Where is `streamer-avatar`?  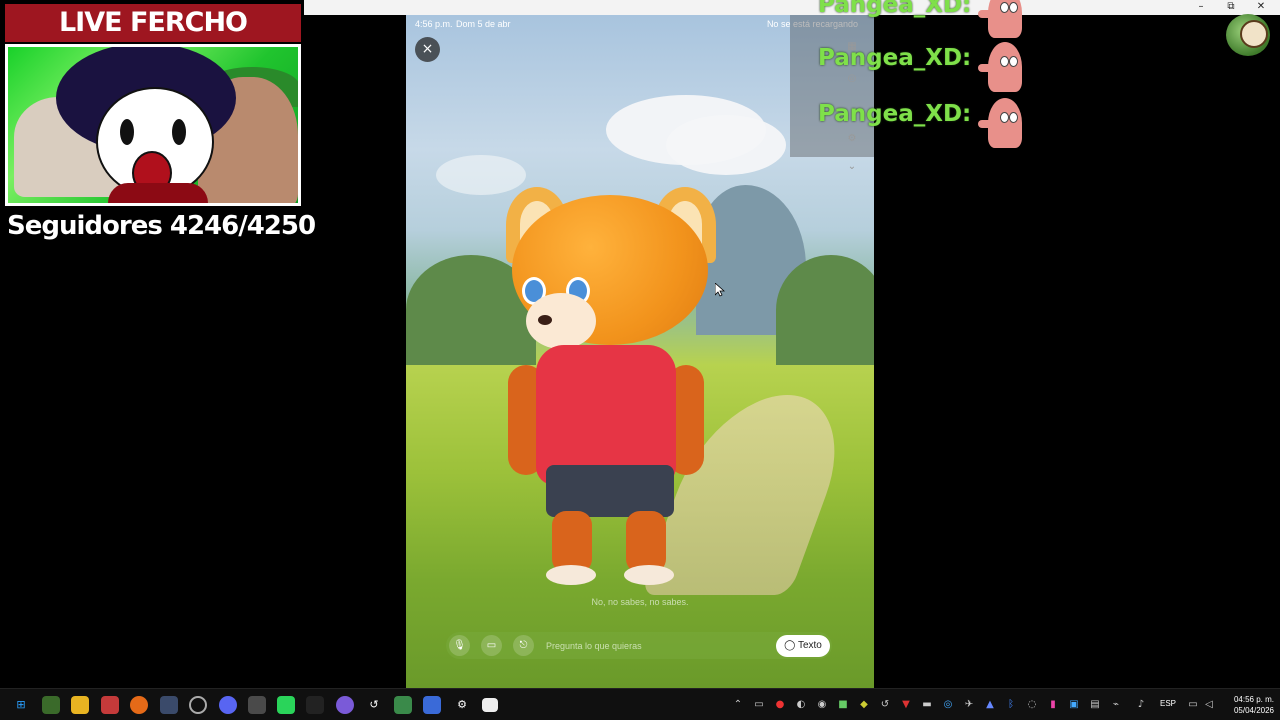
streamer-avatar is located at coordinates (1248, 35).